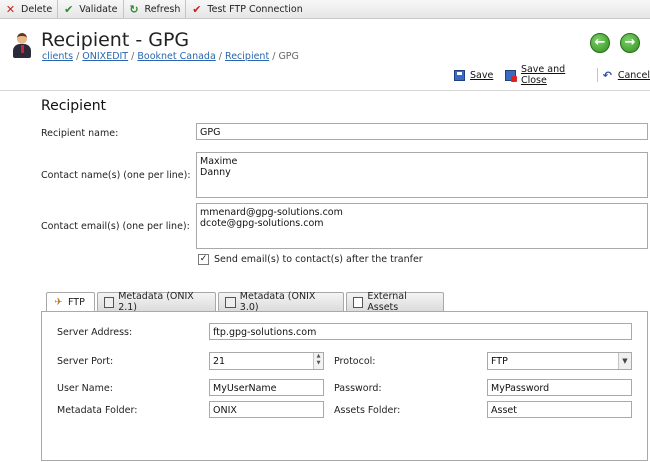 The width and height of the screenshot is (650, 462). I want to click on tab-external-assets-label: External Assets, so click(387, 302).